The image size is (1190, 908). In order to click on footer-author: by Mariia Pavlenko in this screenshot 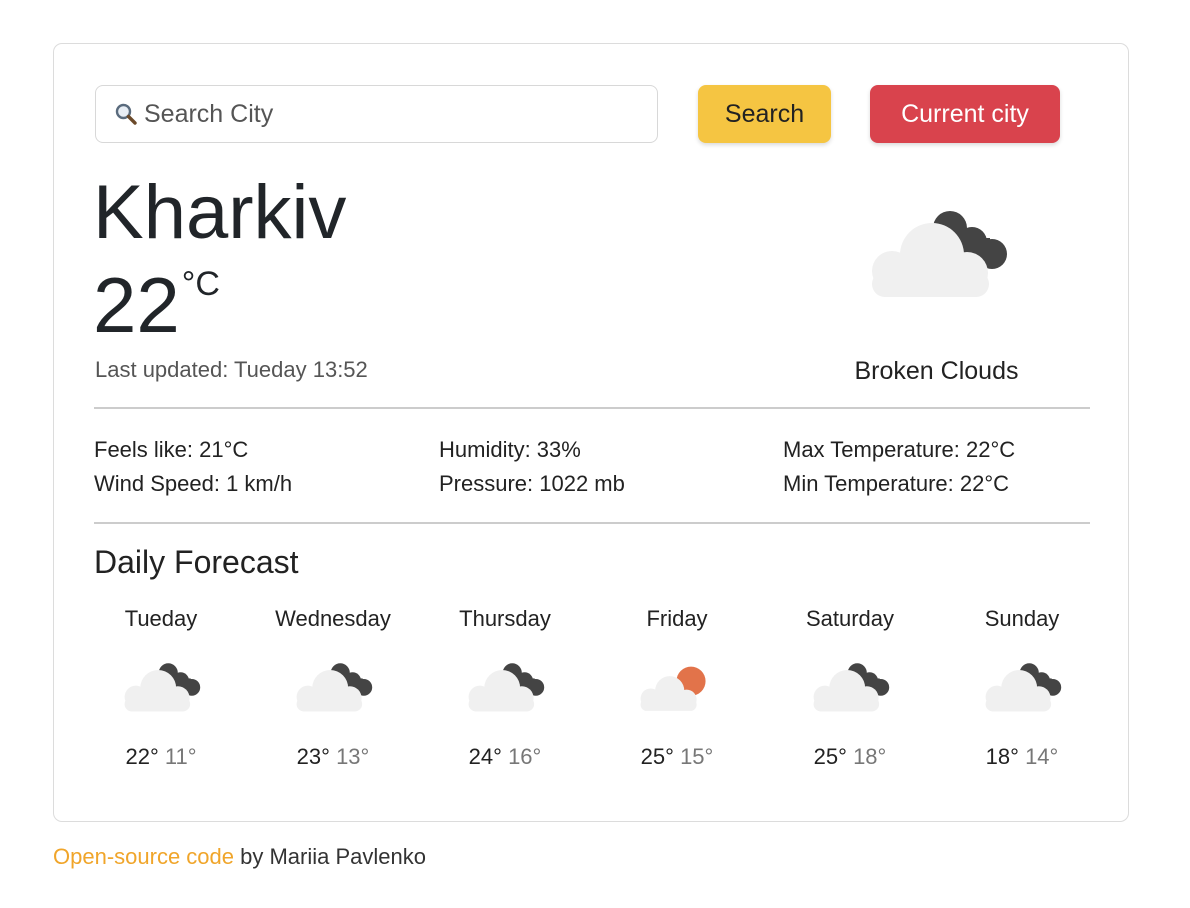, I will do `click(330, 856)`.